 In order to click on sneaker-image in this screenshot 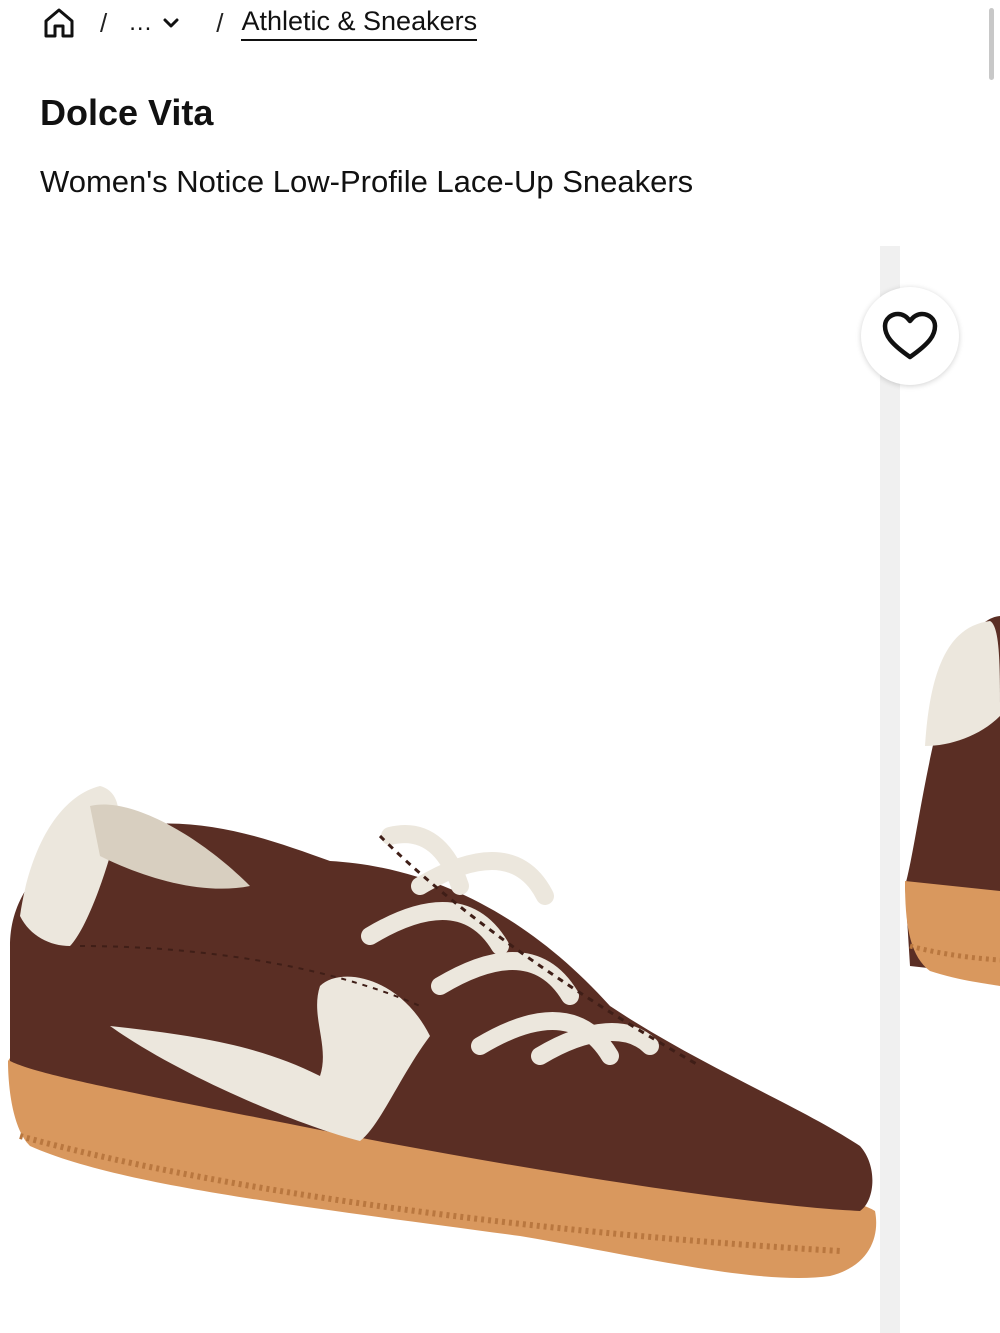, I will do `click(952, 801)`.